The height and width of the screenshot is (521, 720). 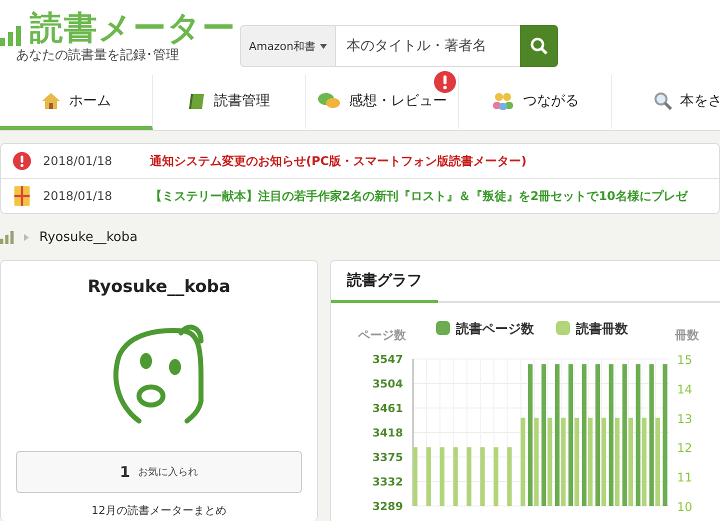 What do you see at coordinates (503, 101) in the screenshot?
I see `people-icon` at bounding box center [503, 101].